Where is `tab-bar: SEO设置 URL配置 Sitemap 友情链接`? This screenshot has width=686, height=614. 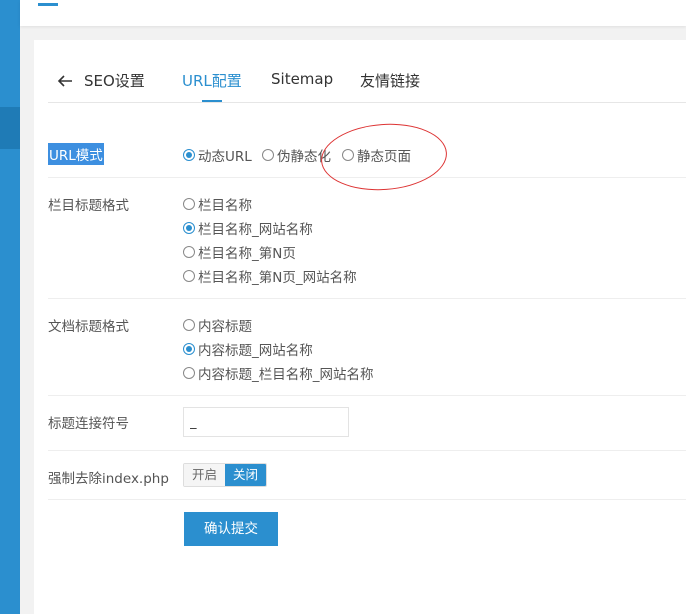 tab-bar: SEO设置 URL配置 Sitemap 友情链接 is located at coordinates (367, 82).